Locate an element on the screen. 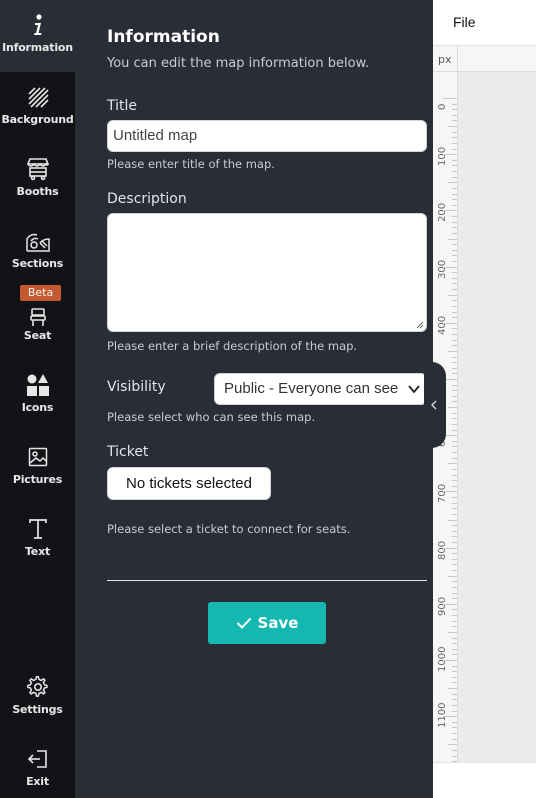 The height and width of the screenshot is (798, 536). sidebar-item-booths: Booths is located at coordinates (37, 180).